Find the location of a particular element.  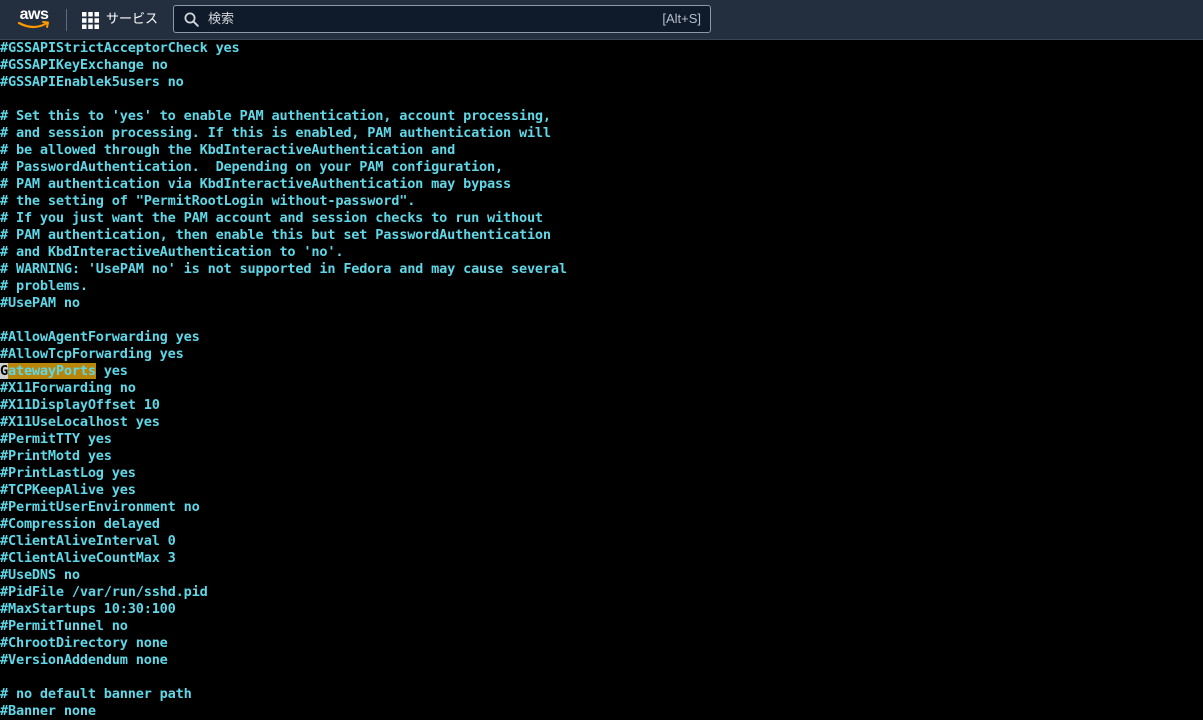

terminal-line: #Compression delayed is located at coordinates (80, 524).